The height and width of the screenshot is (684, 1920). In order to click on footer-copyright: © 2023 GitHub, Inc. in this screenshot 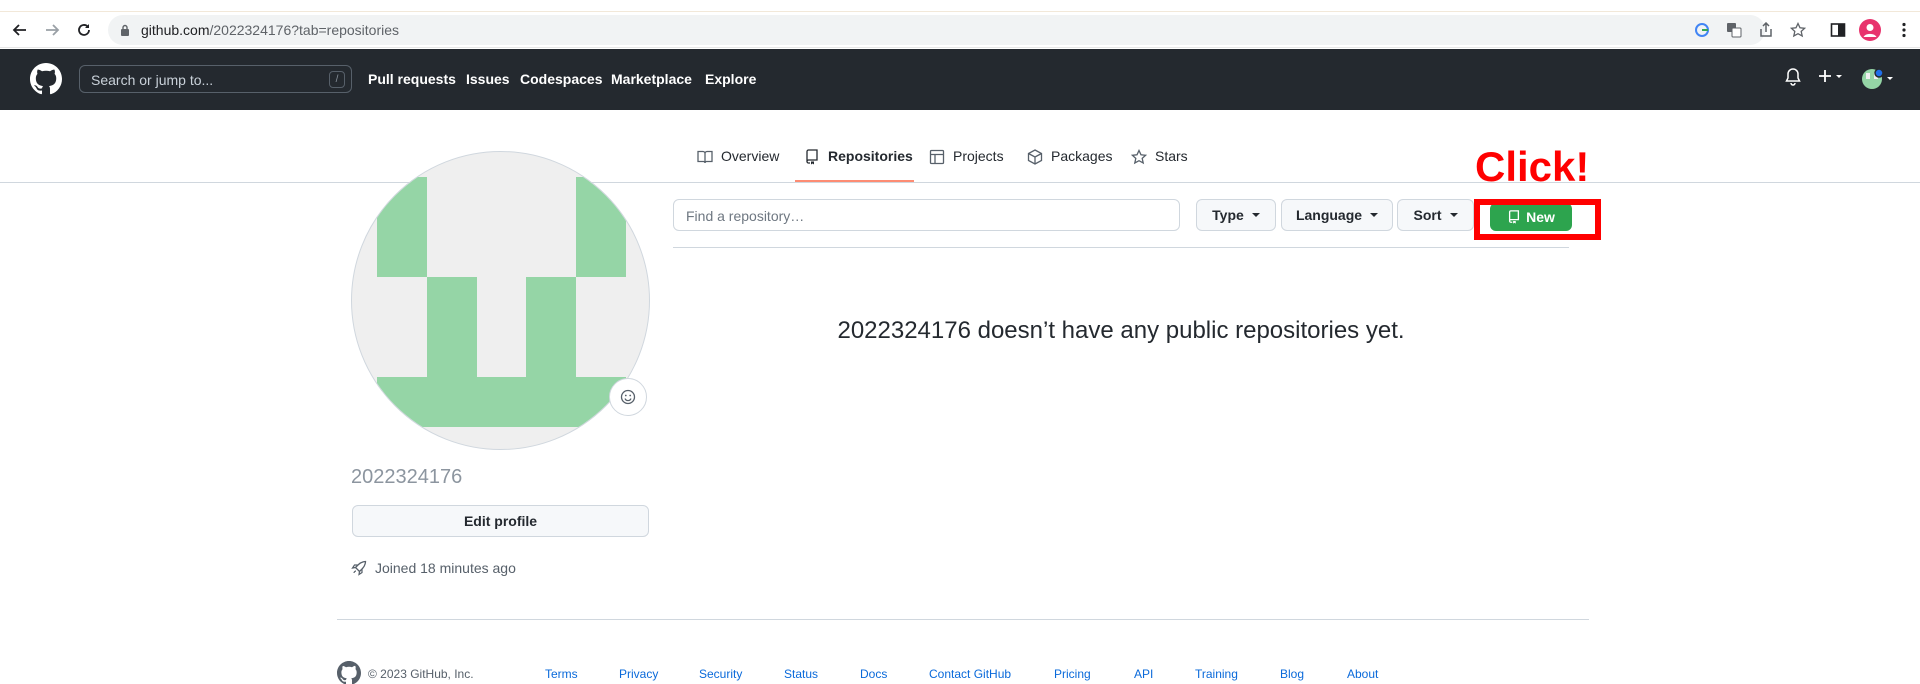, I will do `click(421, 674)`.